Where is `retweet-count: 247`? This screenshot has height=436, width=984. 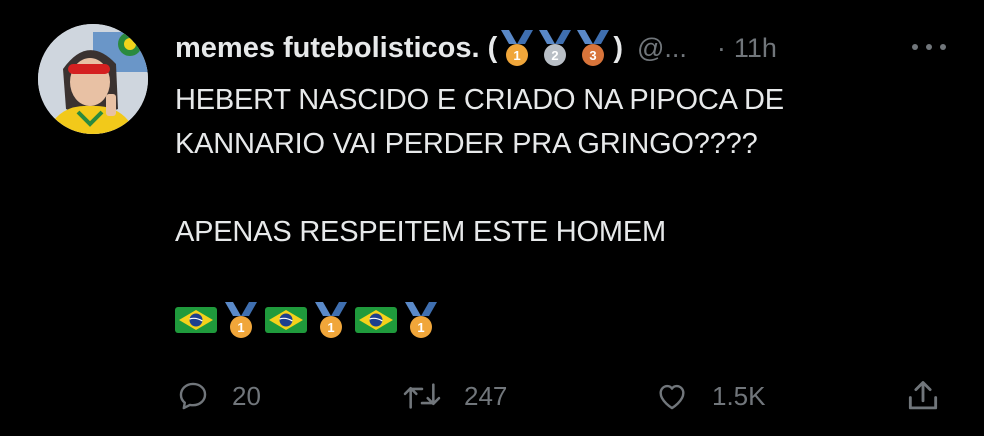
retweet-count: 247 is located at coordinates (486, 395).